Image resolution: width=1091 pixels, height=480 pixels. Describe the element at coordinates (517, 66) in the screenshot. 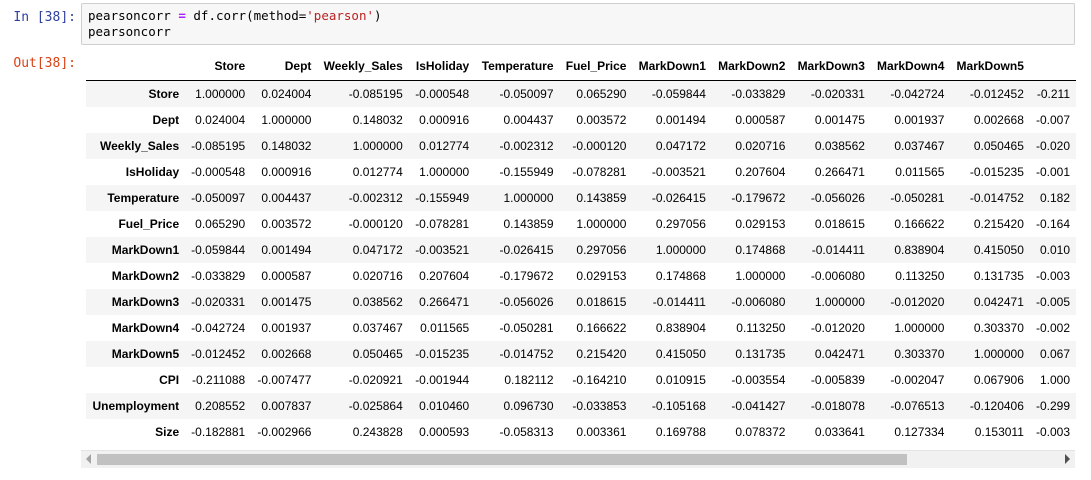

I see `column-header: Temperature` at that location.